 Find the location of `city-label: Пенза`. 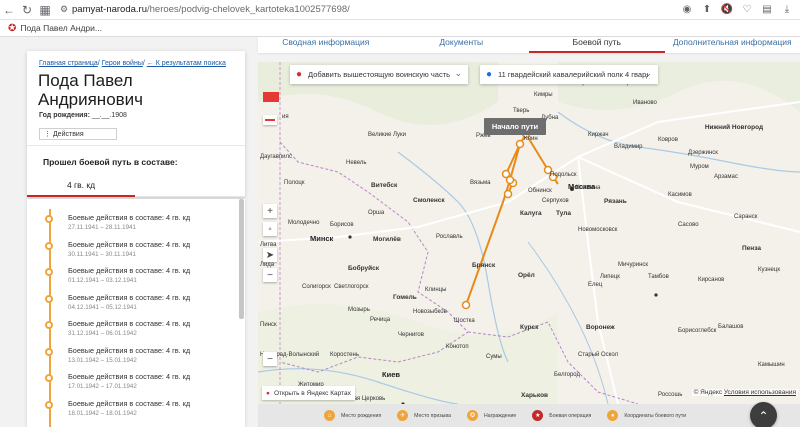

city-label: Пенза is located at coordinates (751, 248).